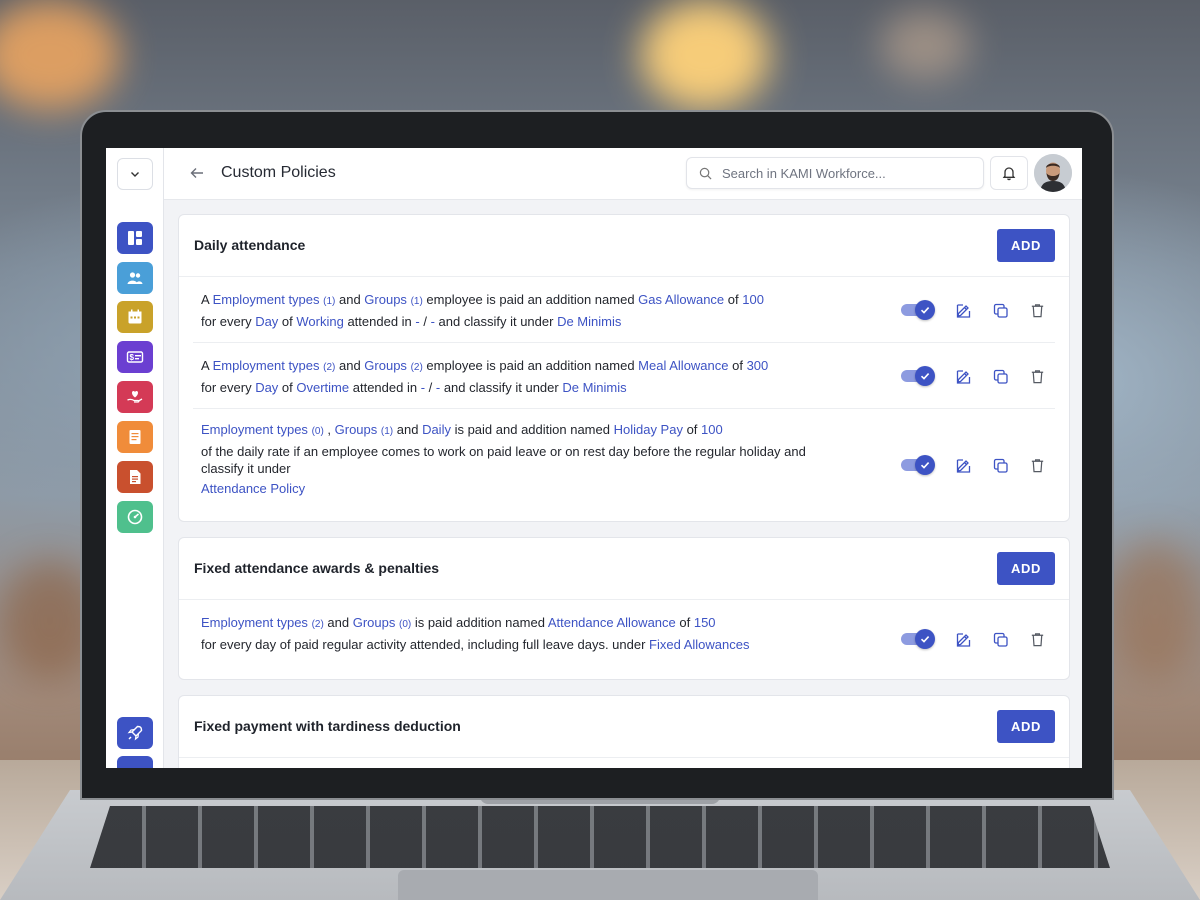 The width and height of the screenshot is (1200, 900). I want to click on sidebar-item-report, so click(135, 477).